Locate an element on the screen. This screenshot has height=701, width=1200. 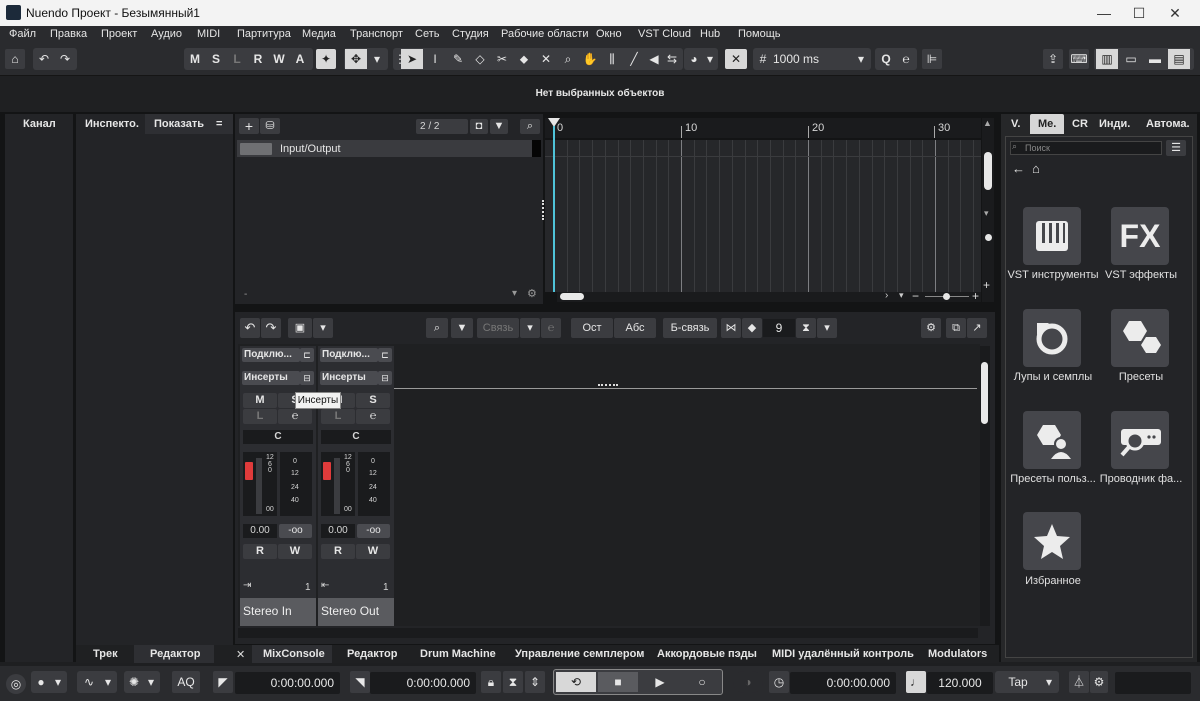
ost-button: Ост is located at coordinates (592, 328).